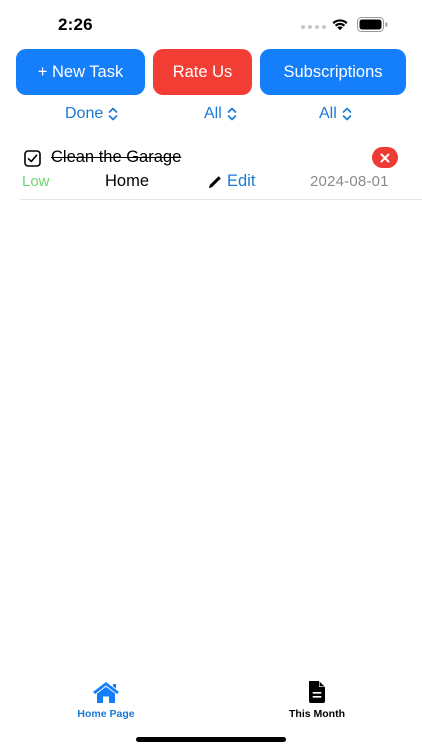 The height and width of the screenshot is (750, 422). I want to click on status-filter-picker: Done, so click(91, 114).